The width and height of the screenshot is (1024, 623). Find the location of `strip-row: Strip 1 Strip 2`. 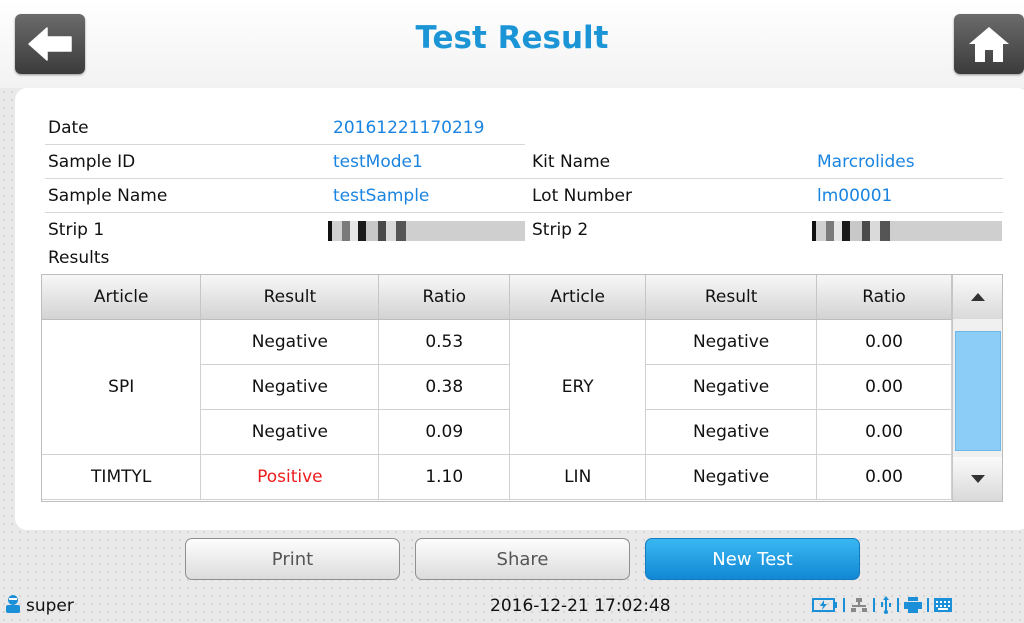

strip-row: Strip 1 Strip 2 is located at coordinates (515, 230).